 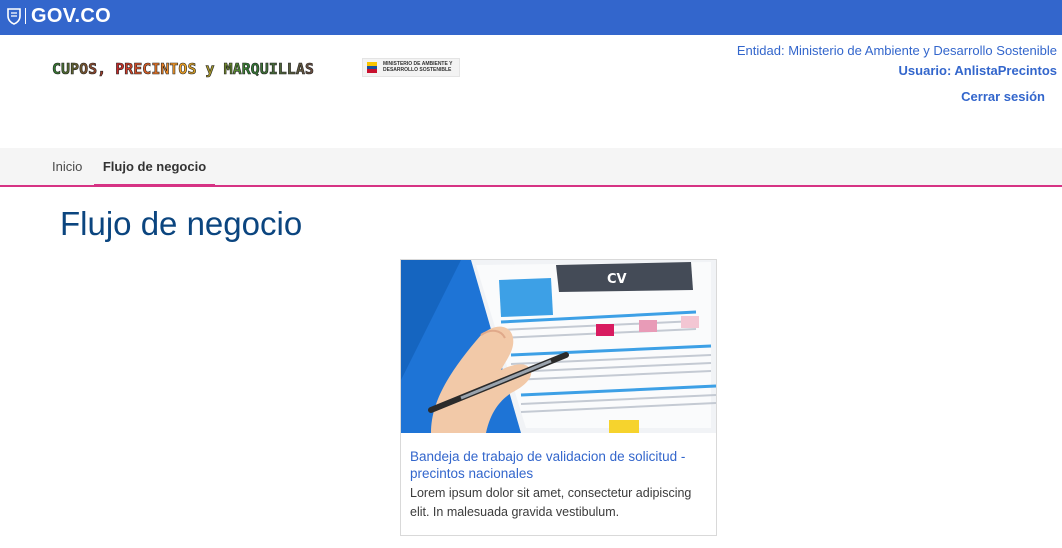 What do you see at coordinates (558, 346) in the screenshot?
I see `cv-document-with-pen-image: CV` at bounding box center [558, 346].